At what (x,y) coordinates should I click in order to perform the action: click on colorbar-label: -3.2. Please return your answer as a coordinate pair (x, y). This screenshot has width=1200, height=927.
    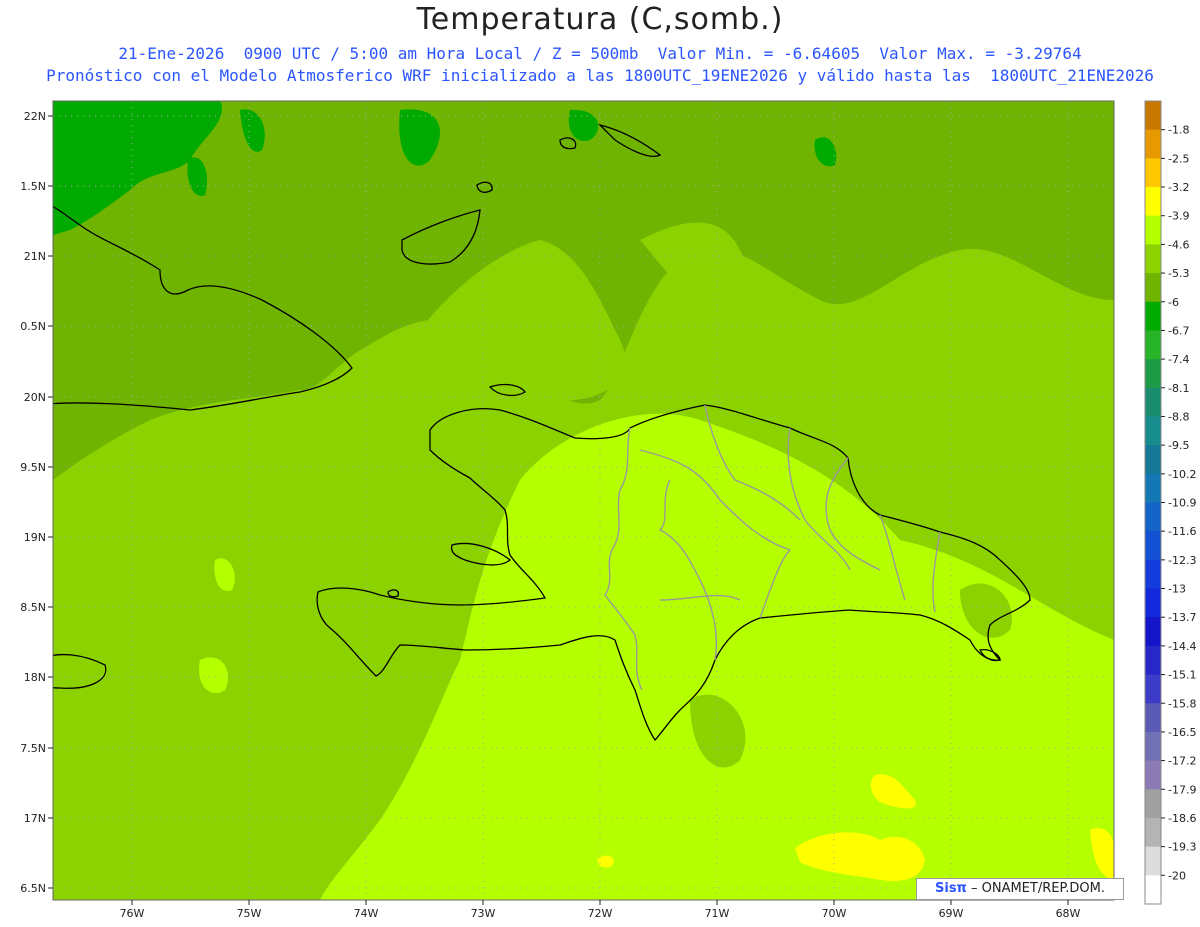
    Looking at the image, I should click on (1178, 187).